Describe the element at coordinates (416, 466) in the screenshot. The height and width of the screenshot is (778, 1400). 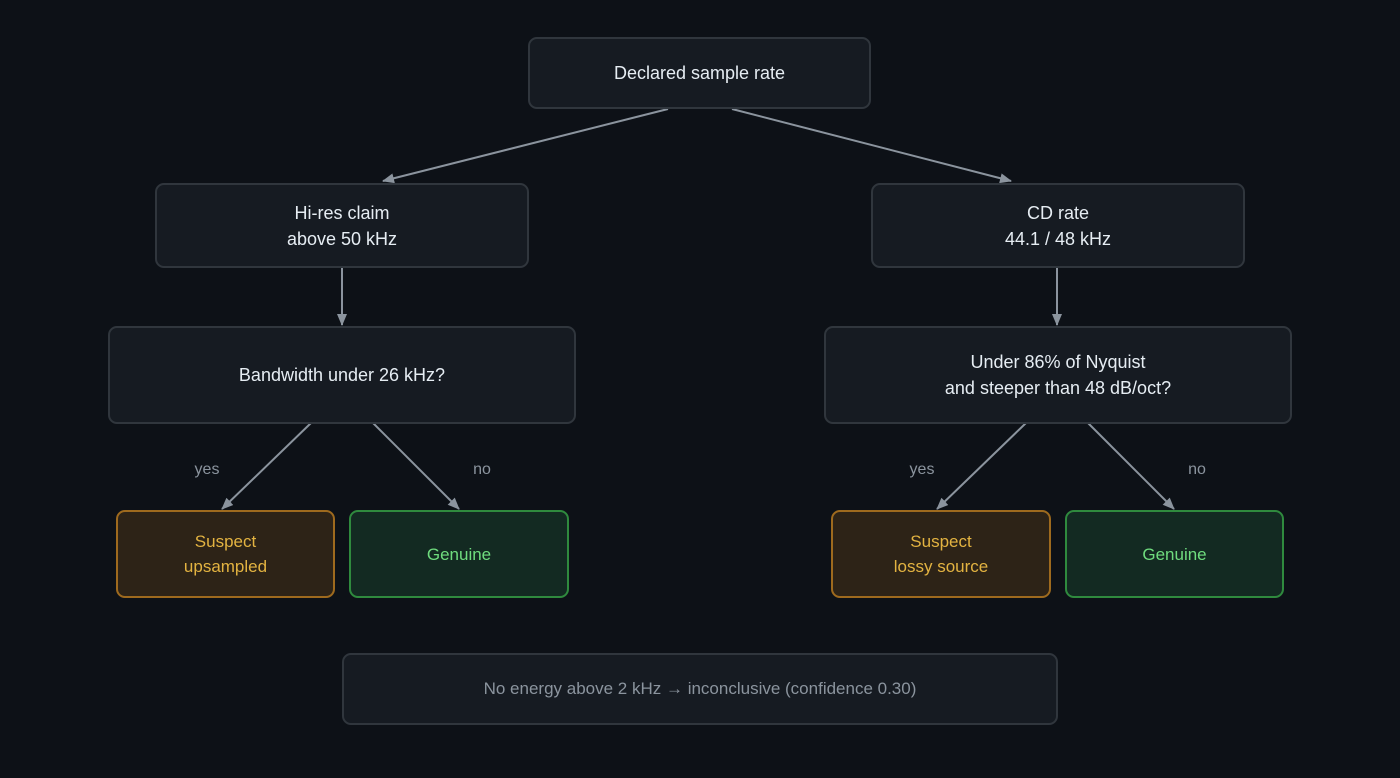
I see `edge-bandwidth-no` at that location.